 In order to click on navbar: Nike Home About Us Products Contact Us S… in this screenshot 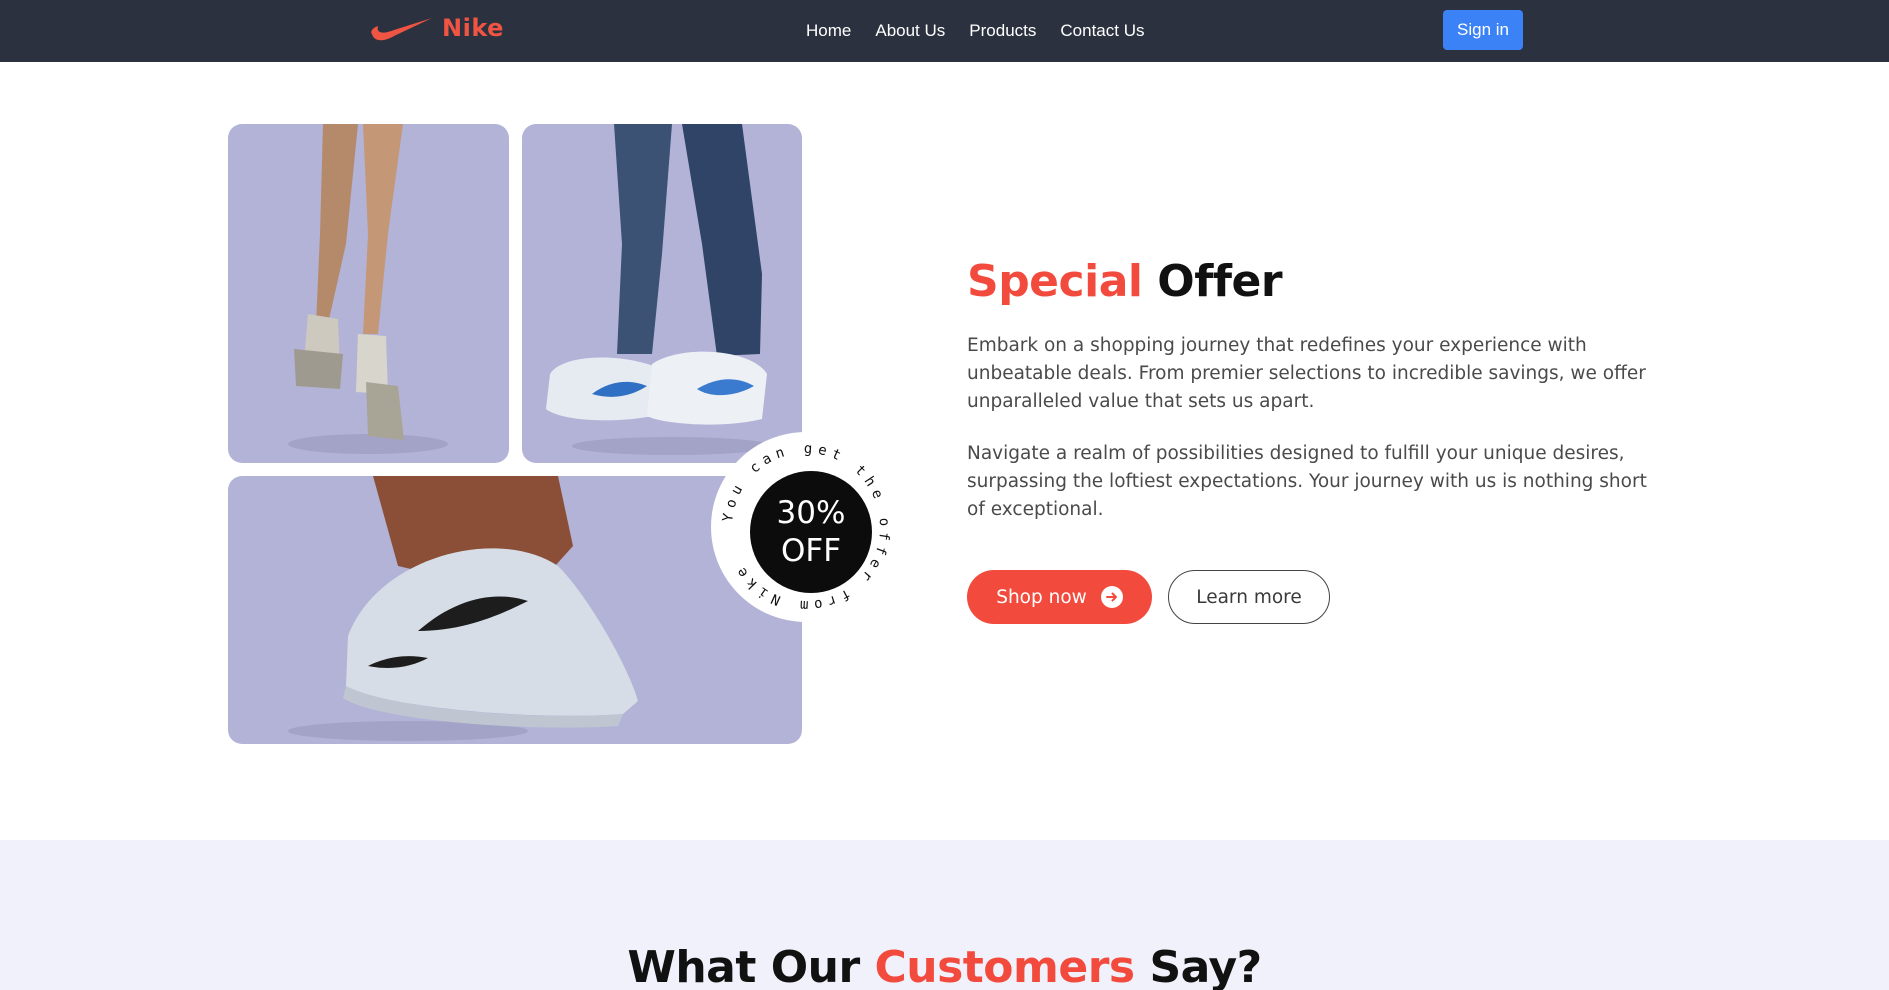, I will do `click(944, 31)`.